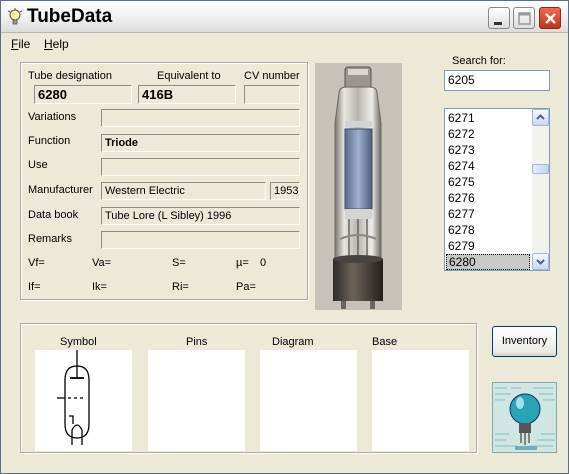 Image resolution: width=569 pixels, height=474 pixels. What do you see at coordinates (488, 166) in the screenshot?
I see `list-item: 6274` at bounding box center [488, 166].